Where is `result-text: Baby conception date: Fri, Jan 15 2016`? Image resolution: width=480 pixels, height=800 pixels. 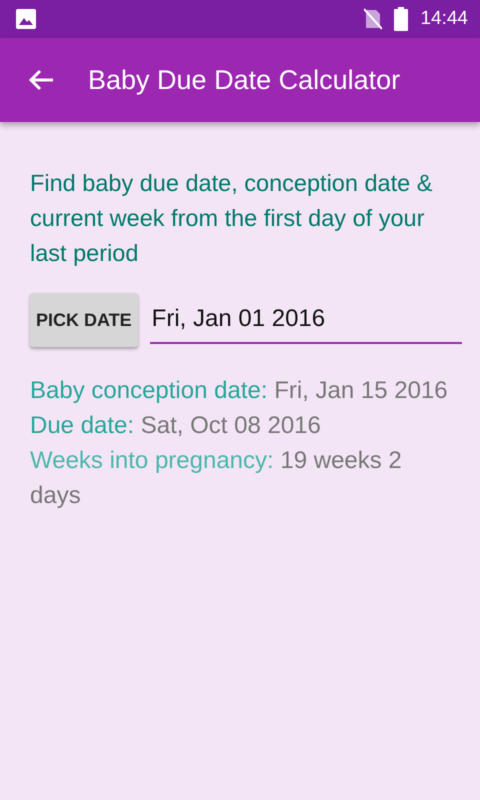 result-text: Baby conception date: Fri, Jan 15 2016 is located at coordinates (239, 391).